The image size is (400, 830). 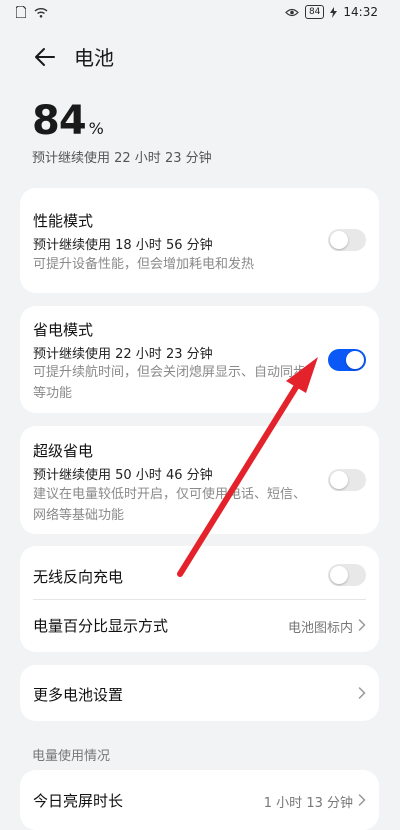 What do you see at coordinates (122, 158) in the screenshot?
I see `battery-remaining-time: 预计继续使用 22 小时 23 分钟` at bounding box center [122, 158].